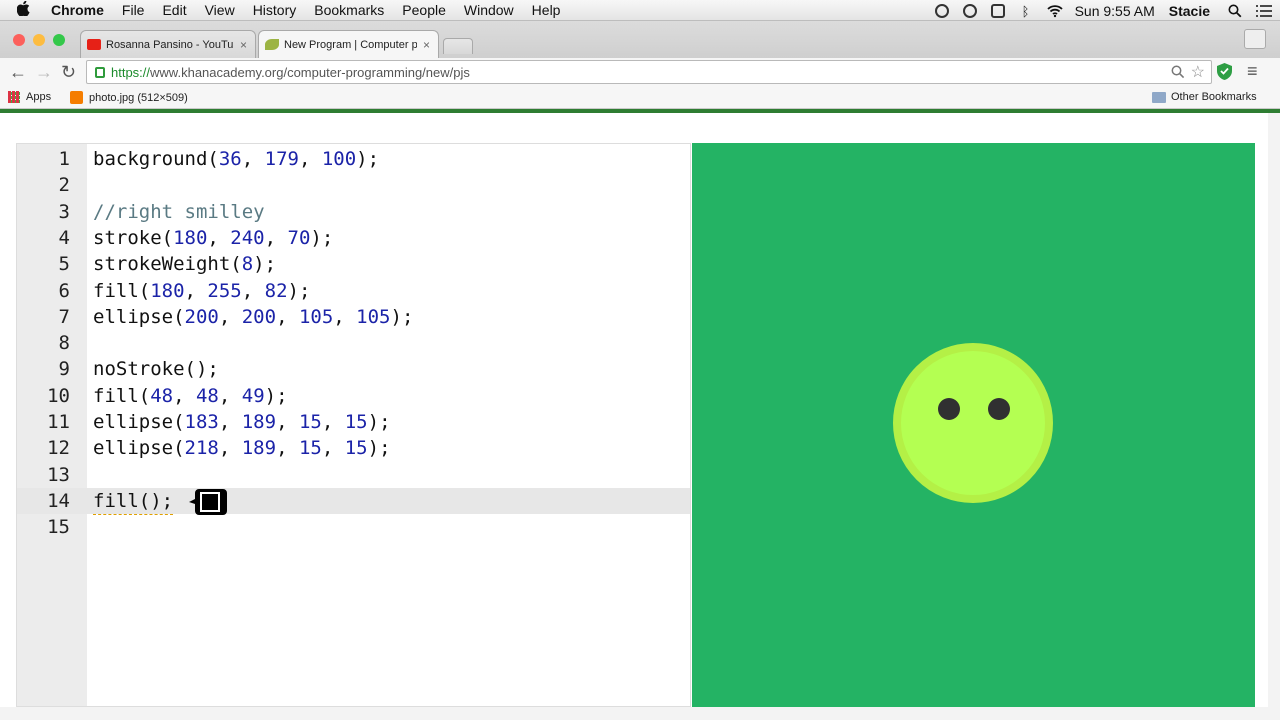  I want to click on menu-help: Help, so click(546, 10).